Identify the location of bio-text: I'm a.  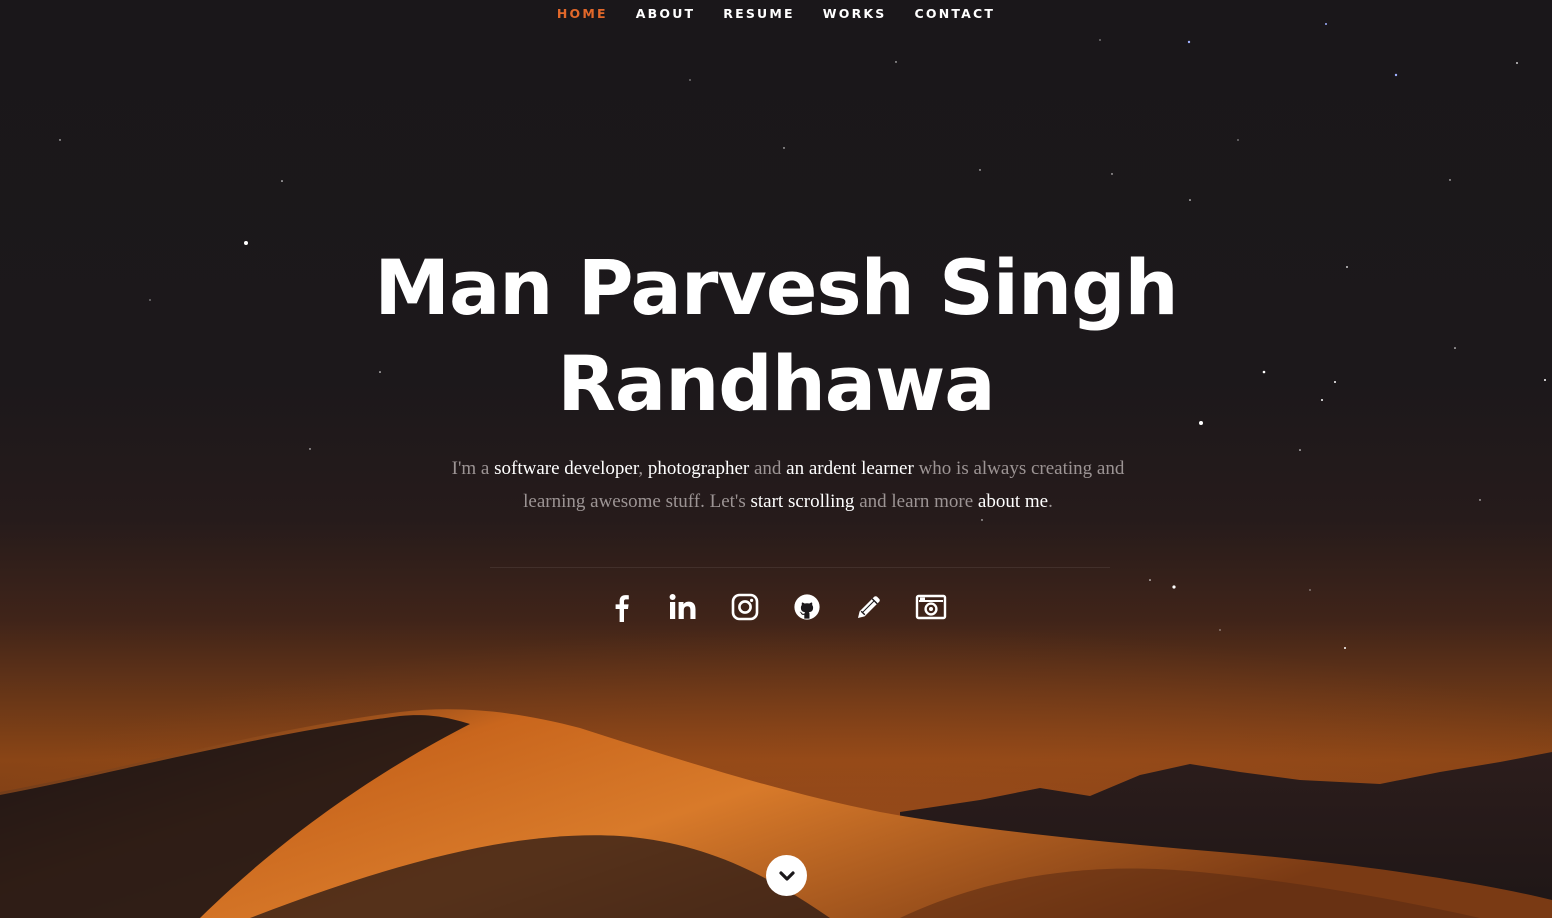
(473, 468).